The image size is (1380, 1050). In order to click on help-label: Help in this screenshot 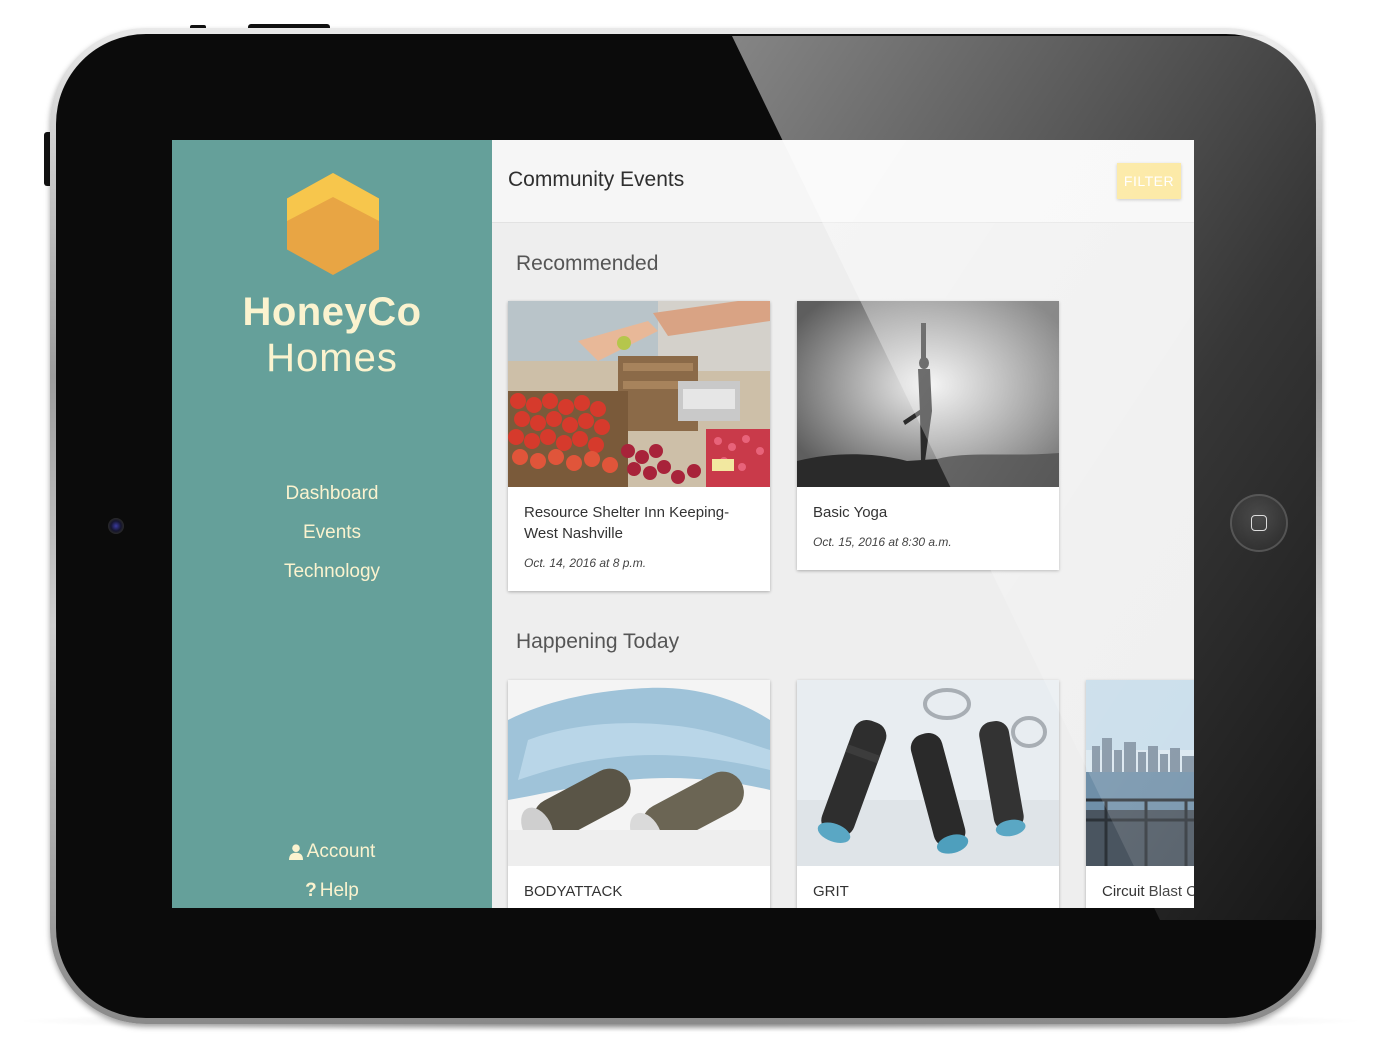, I will do `click(339, 890)`.